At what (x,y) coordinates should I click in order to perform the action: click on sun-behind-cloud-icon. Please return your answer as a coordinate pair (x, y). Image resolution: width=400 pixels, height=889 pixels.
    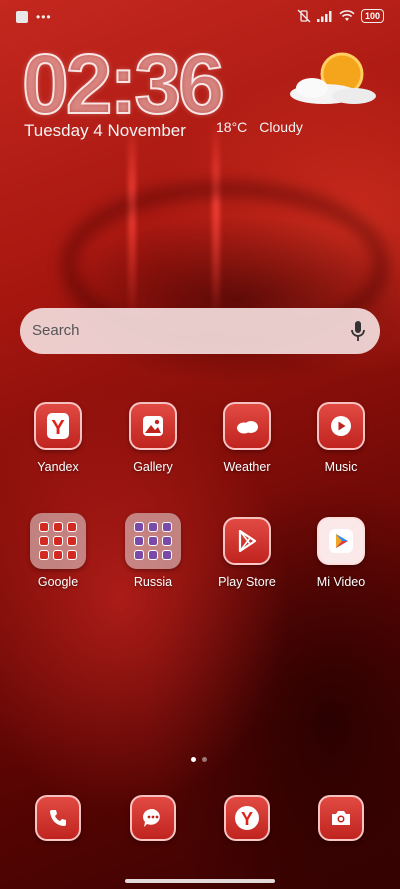
    Looking at the image, I should click on (332, 81).